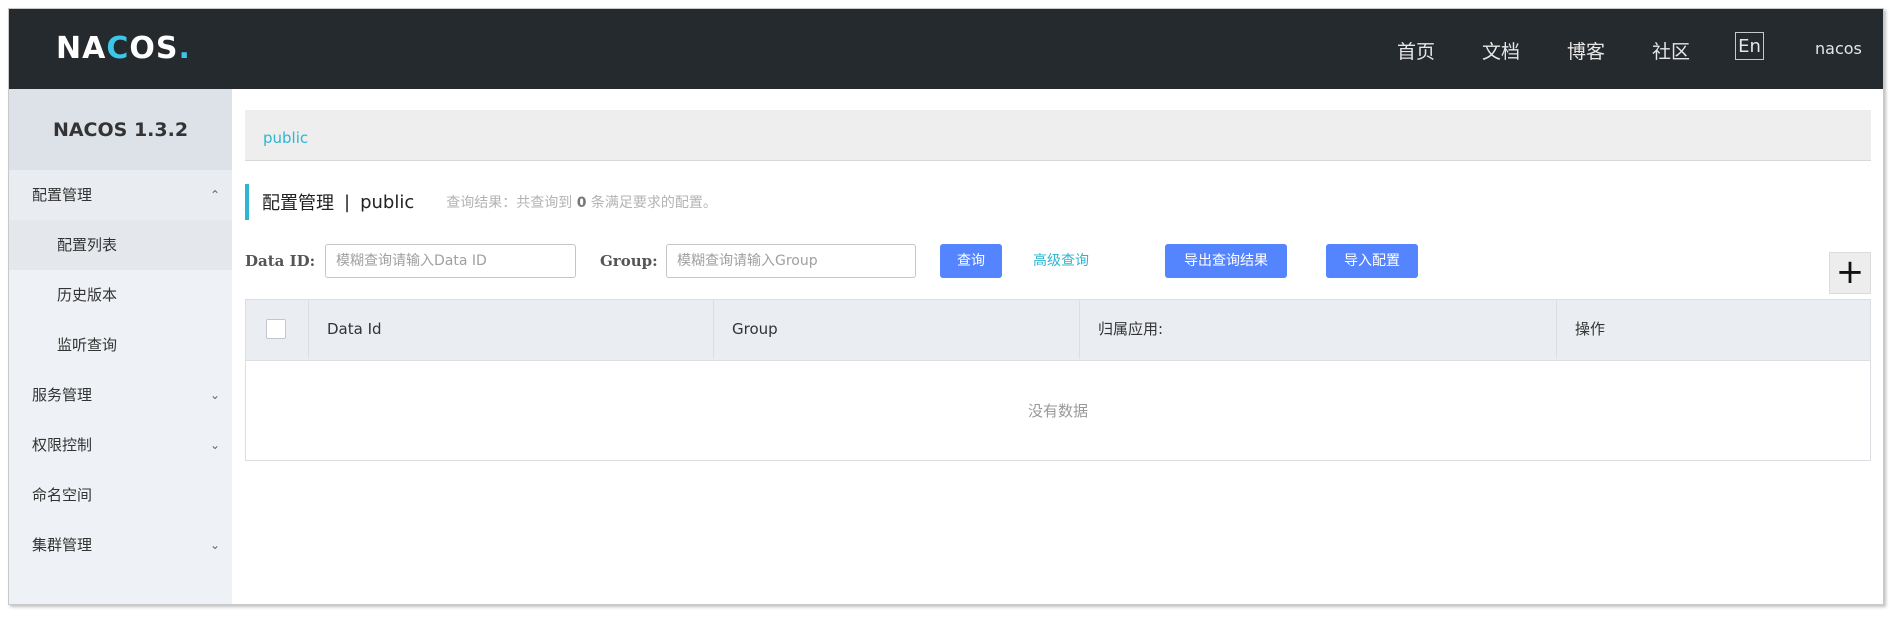 The image size is (1898, 618). What do you see at coordinates (120, 495) in the screenshot?
I see `sidebar-item-namespace: 命名空间` at bounding box center [120, 495].